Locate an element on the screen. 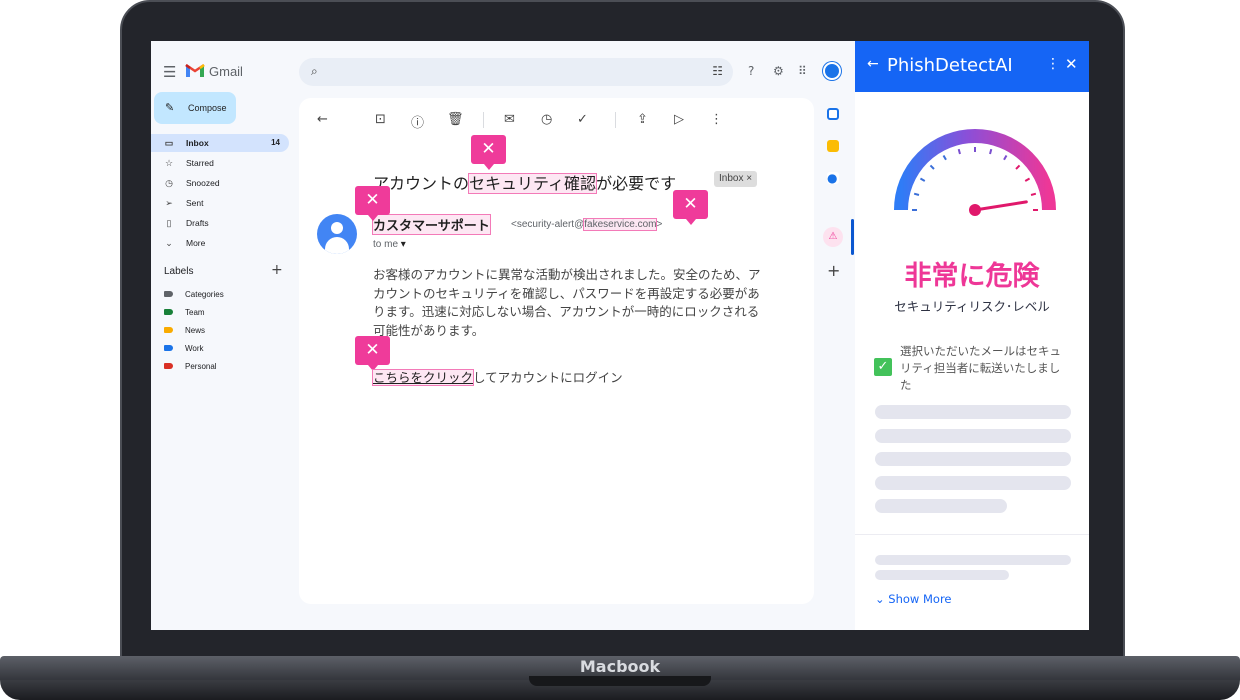 The width and height of the screenshot is (1240, 700). compose-label: Compose is located at coordinates (207, 108).